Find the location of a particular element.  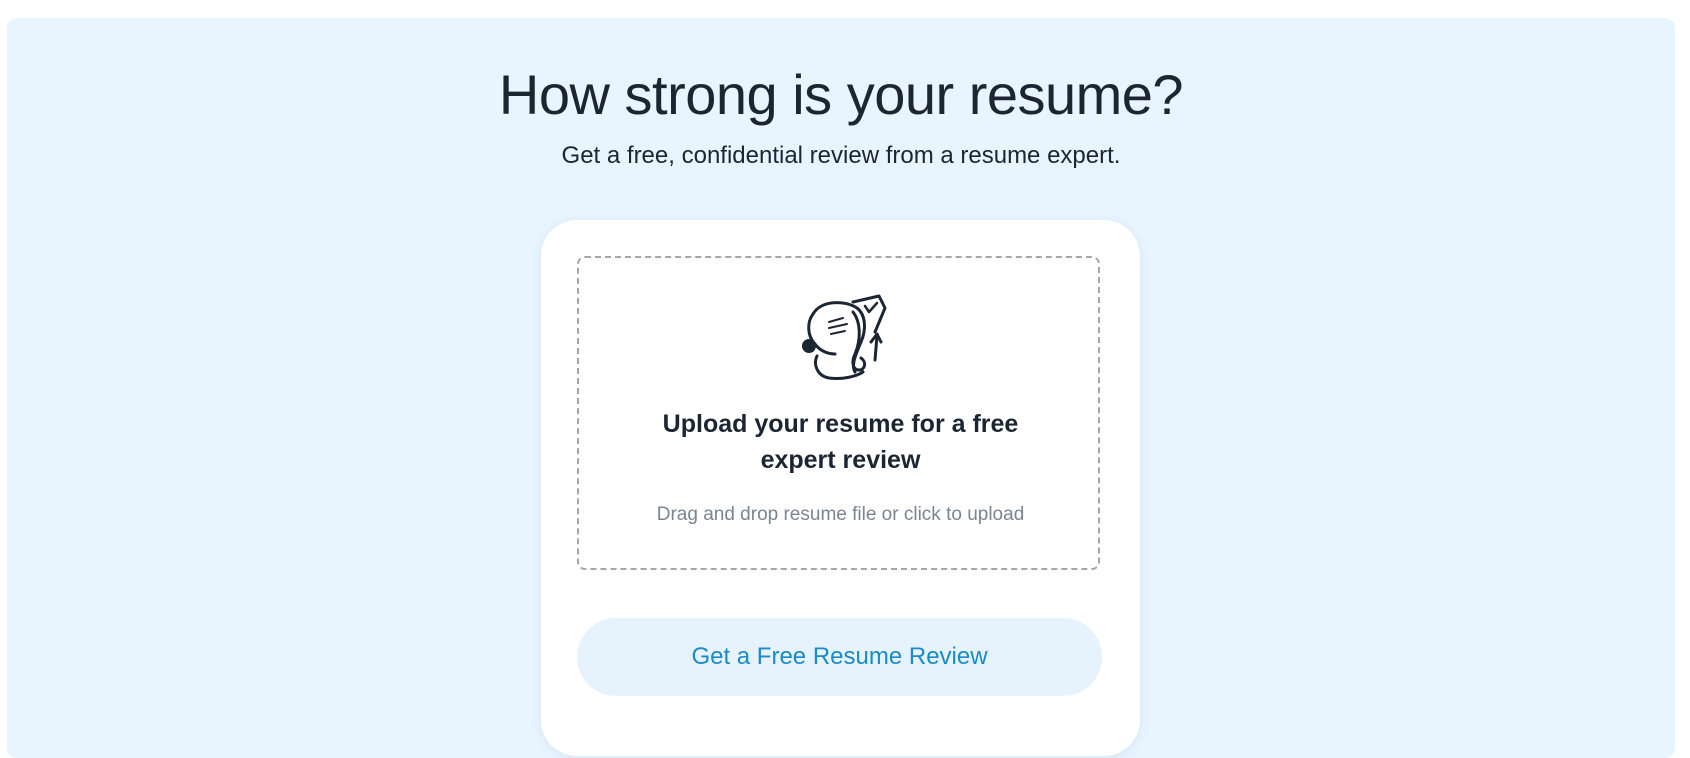

dropzone-title-line-1: Upload your resume for a free is located at coordinates (840, 424).